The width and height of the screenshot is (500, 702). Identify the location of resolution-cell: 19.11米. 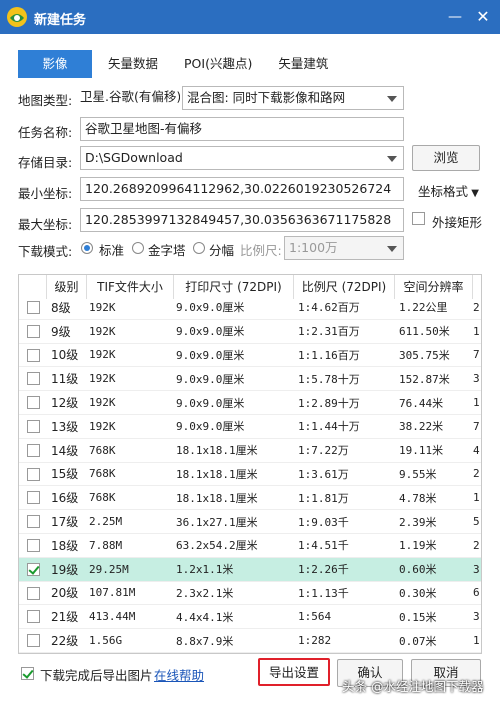
(421, 451).